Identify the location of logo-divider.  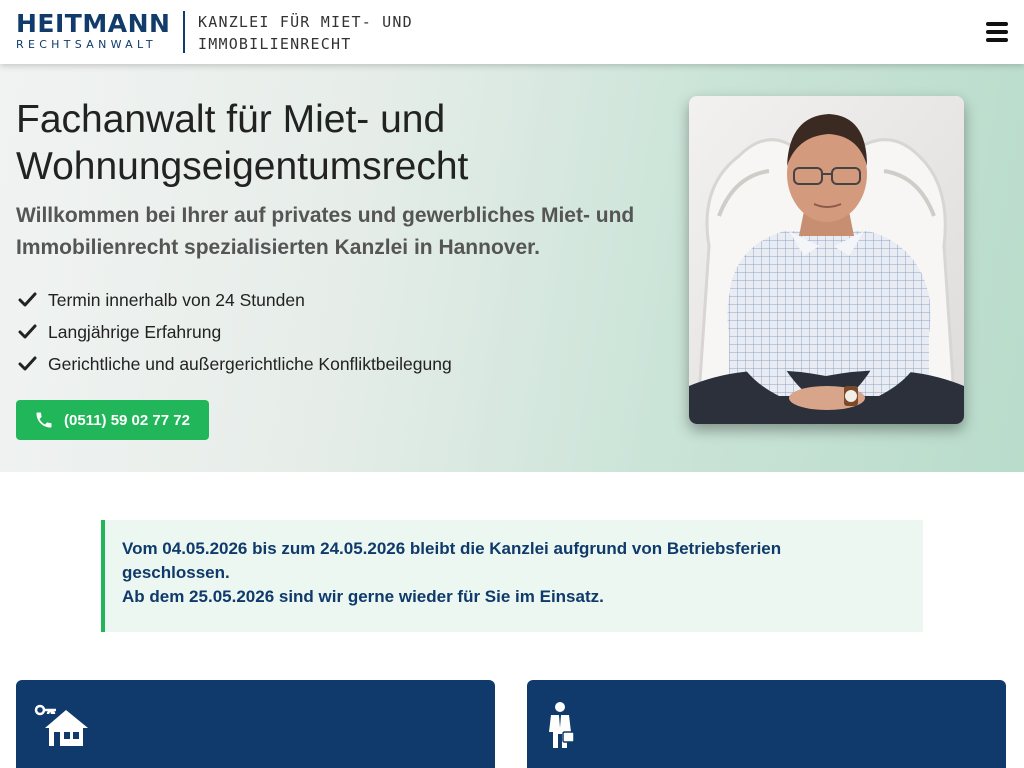
(184, 32).